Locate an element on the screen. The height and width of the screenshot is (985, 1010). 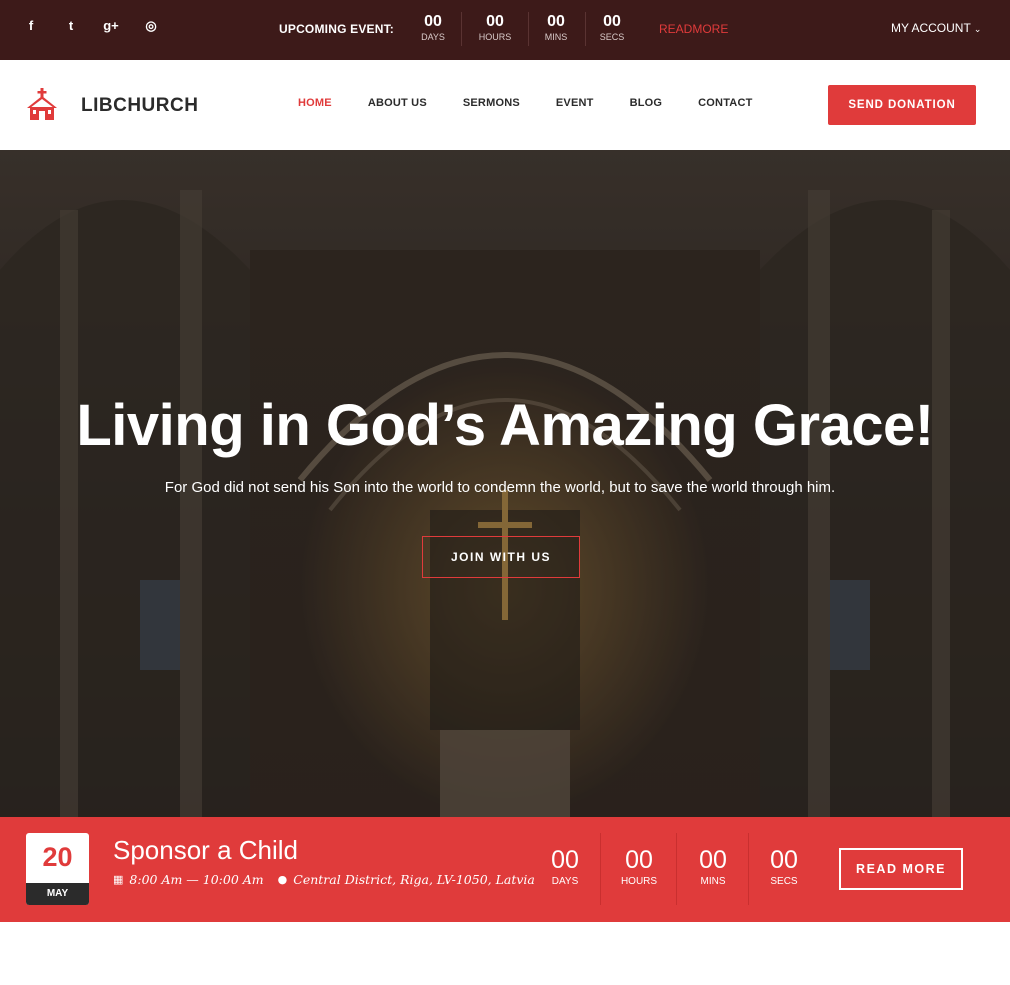
facebook-icon: f is located at coordinates (31, 26).